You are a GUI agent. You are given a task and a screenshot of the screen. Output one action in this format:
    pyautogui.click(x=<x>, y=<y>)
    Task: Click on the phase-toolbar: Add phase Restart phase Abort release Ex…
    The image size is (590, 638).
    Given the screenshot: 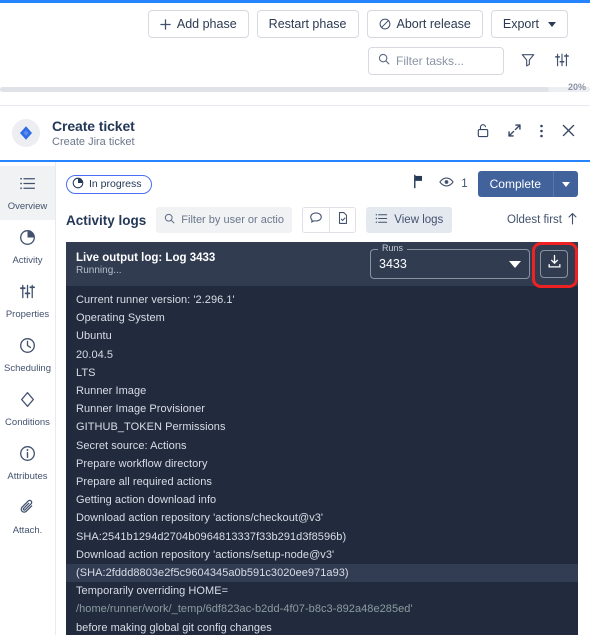 What is the action you would take?
    pyautogui.click(x=295, y=20)
    